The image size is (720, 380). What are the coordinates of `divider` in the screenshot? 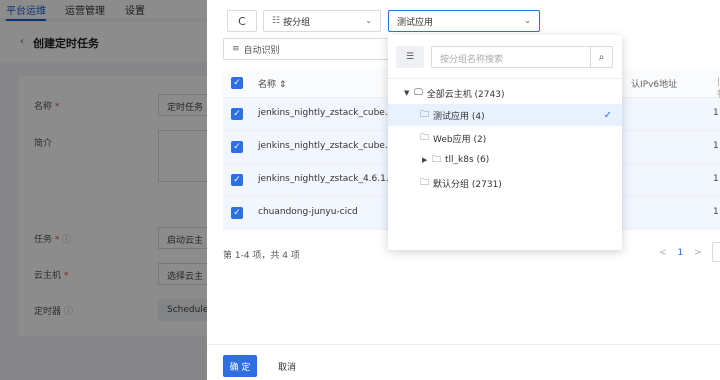 It's located at (505, 78).